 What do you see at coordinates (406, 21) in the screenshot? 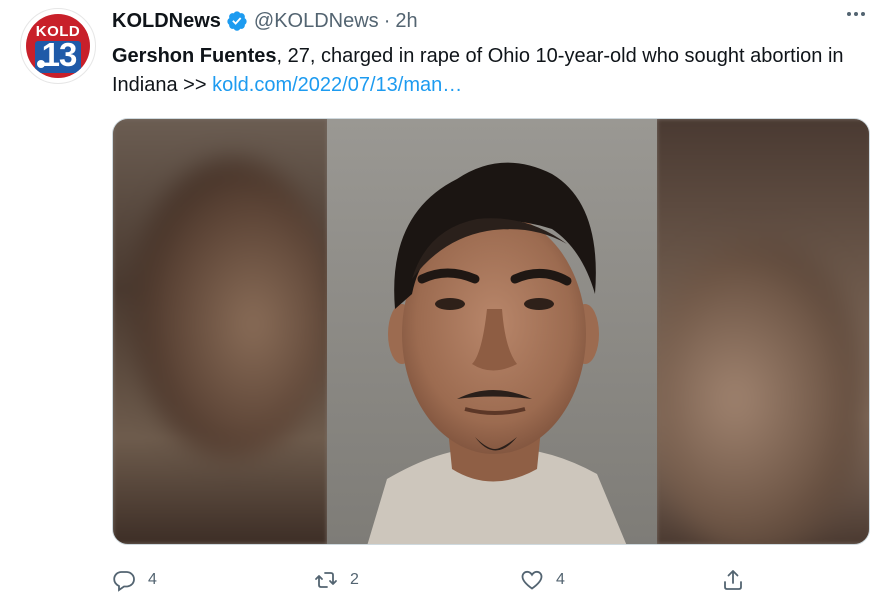
I see `timestamp: 2h` at bounding box center [406, 21].